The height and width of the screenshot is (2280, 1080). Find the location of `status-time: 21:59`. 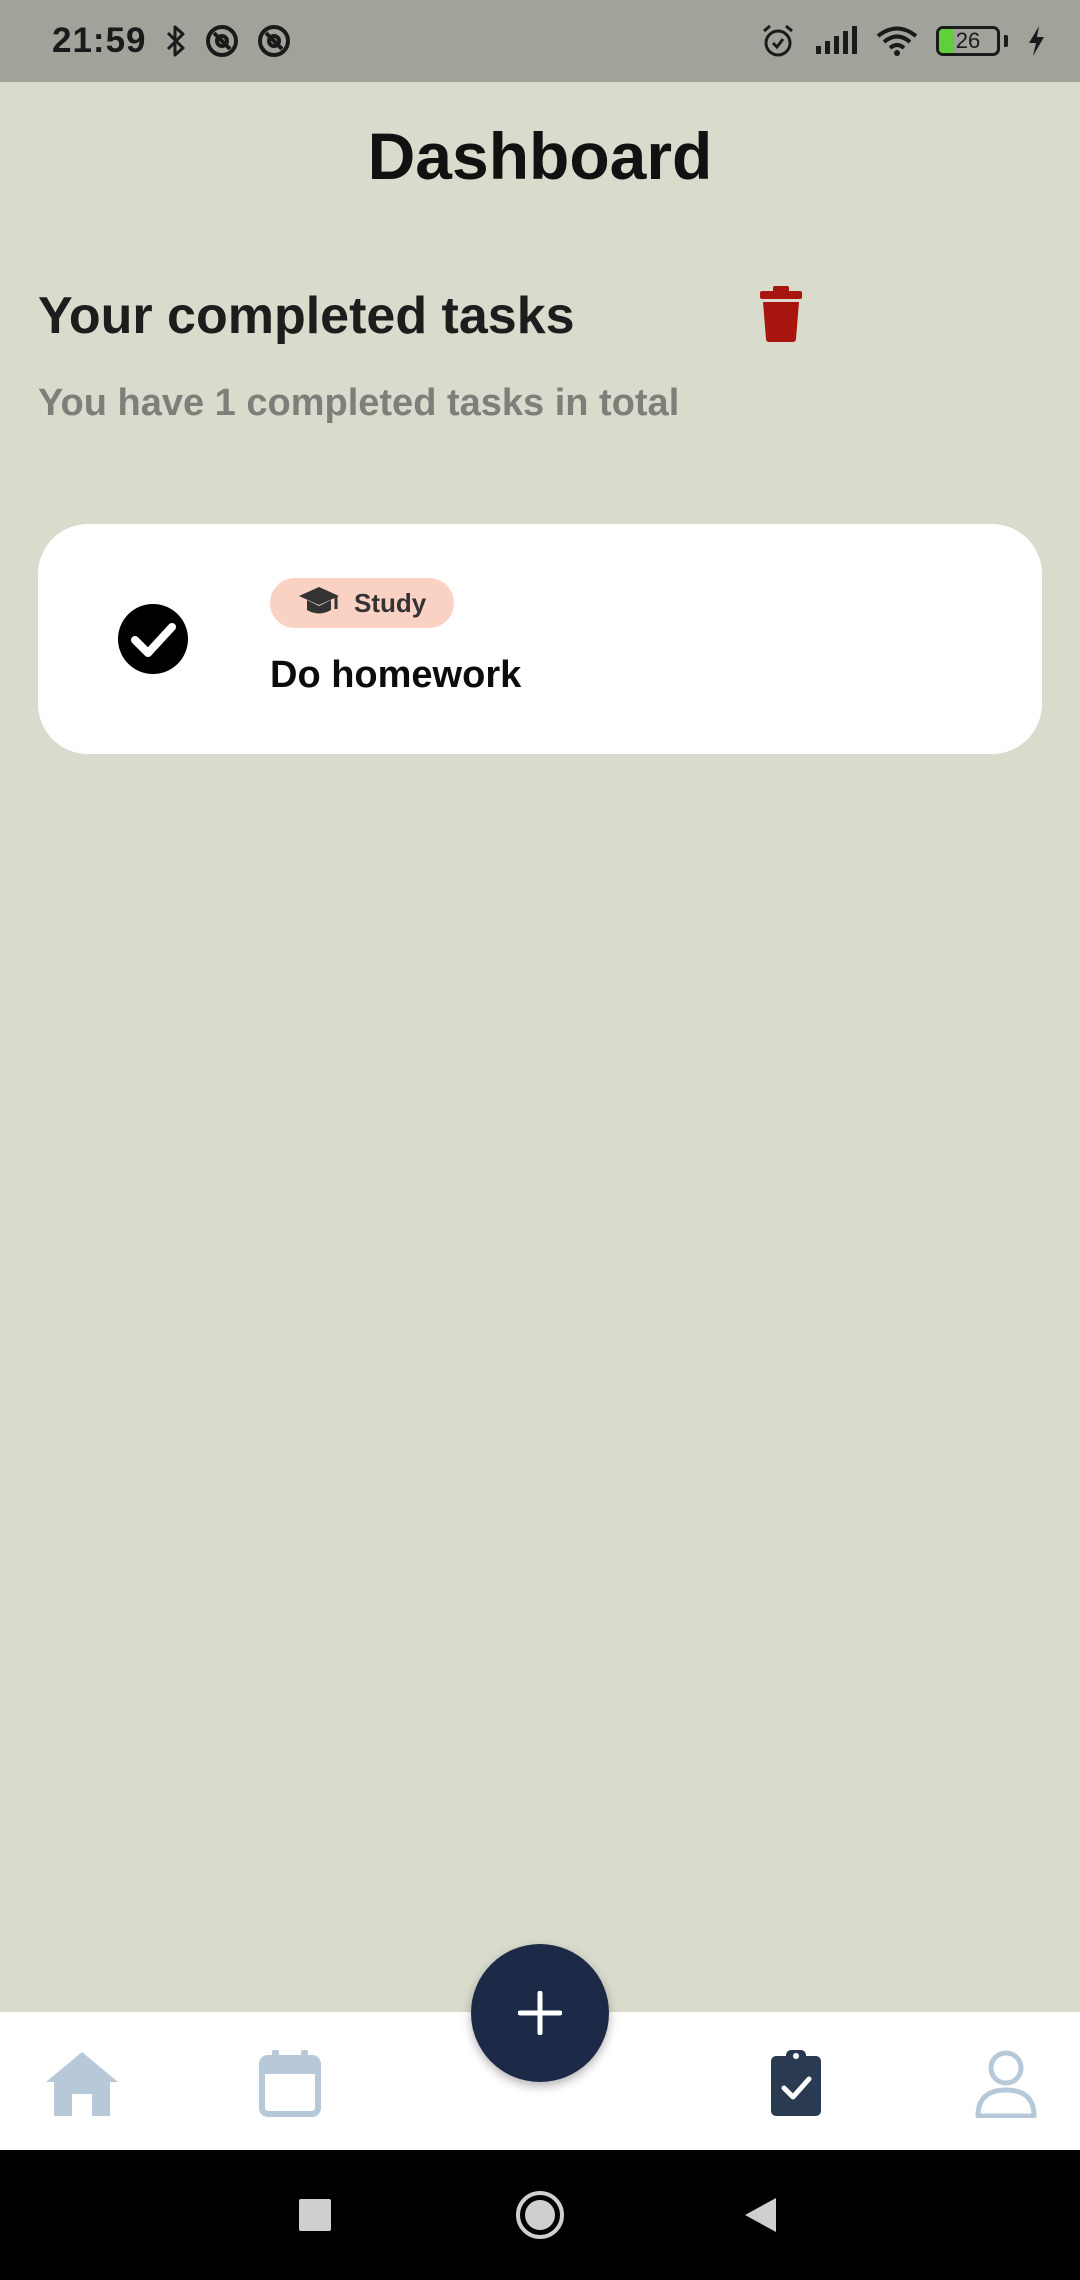

status-time: 21:59 is located at coordinates (99, 40).